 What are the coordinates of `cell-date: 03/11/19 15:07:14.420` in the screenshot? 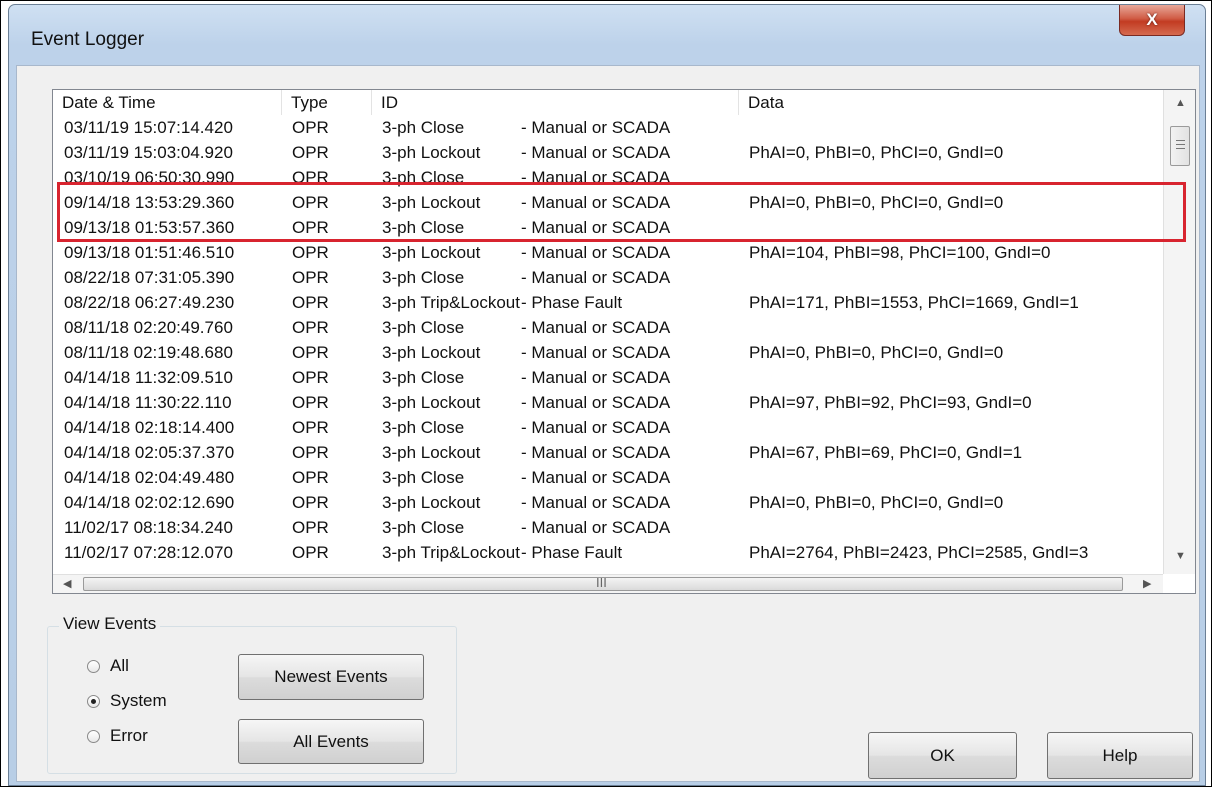 It's located at (148, 127).